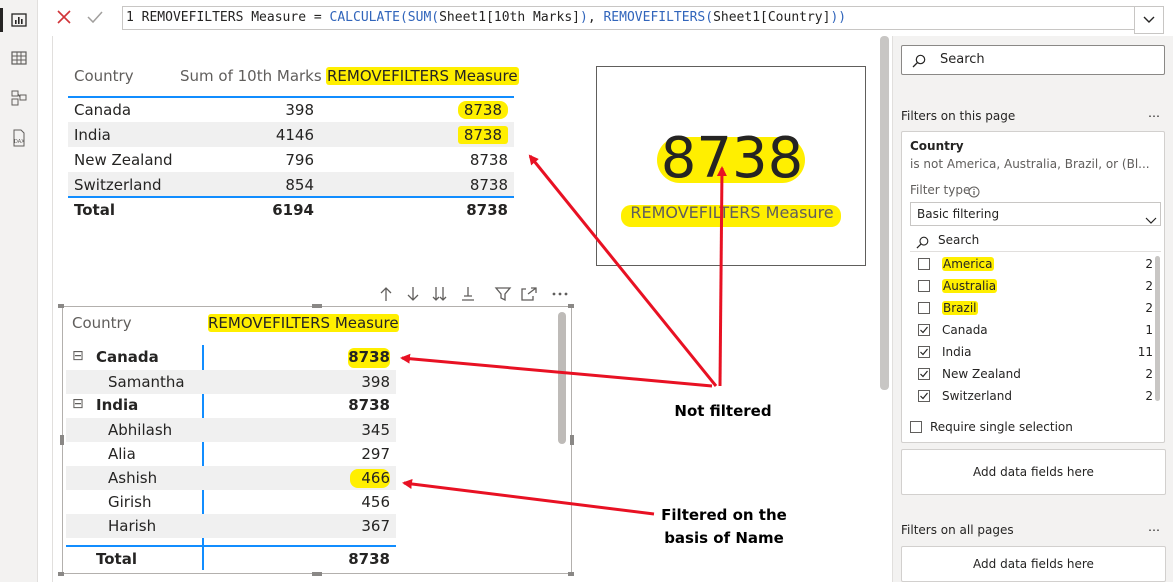  I want to click on arrow-to-table, so click(623, 270).